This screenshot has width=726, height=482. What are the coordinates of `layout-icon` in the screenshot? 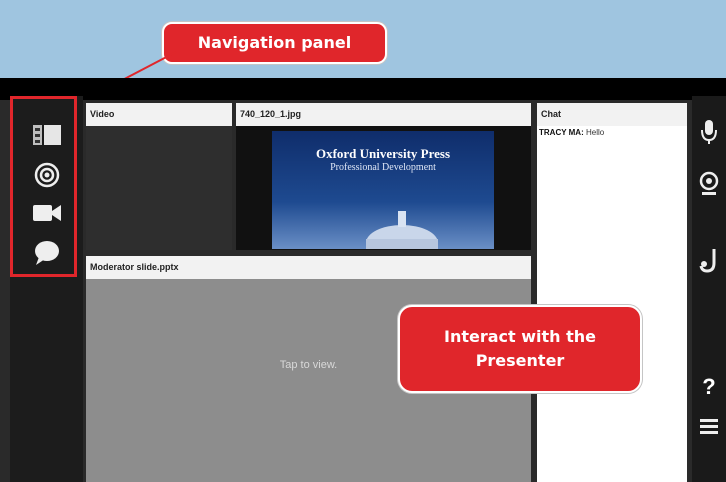 It's located at (47, 135).